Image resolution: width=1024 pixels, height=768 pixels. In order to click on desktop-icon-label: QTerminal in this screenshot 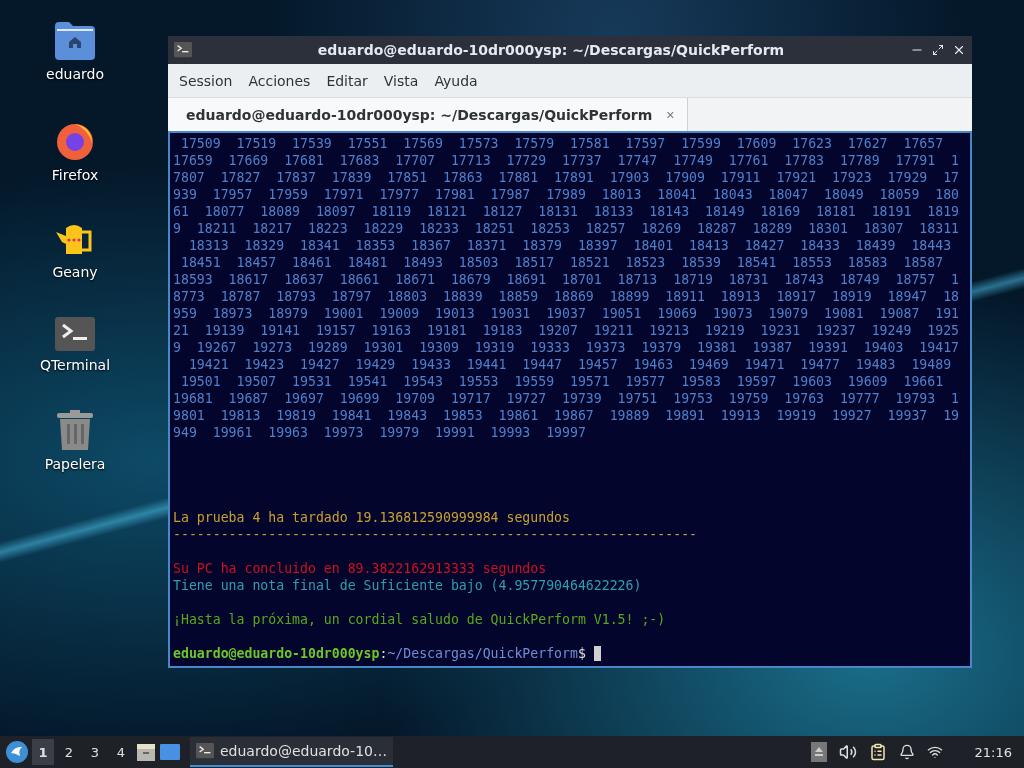, I will do `click(75, 365)`.